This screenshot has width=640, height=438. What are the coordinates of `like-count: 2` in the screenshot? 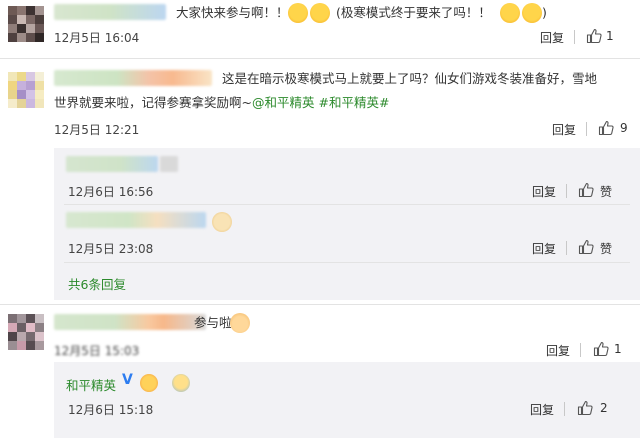 It's located at (604, 408).